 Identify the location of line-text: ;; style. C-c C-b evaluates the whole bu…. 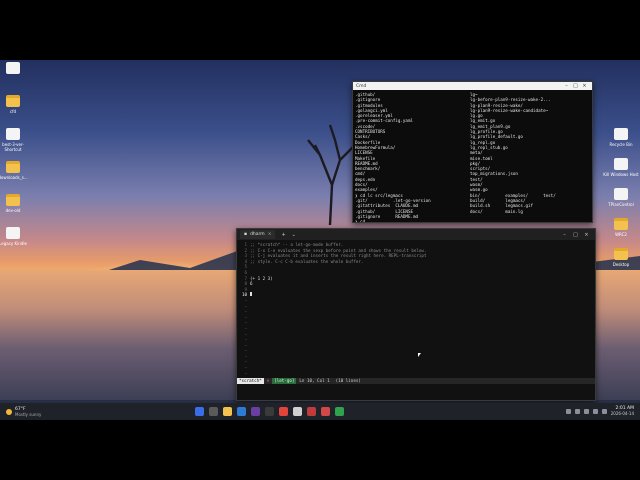
(307, 261).